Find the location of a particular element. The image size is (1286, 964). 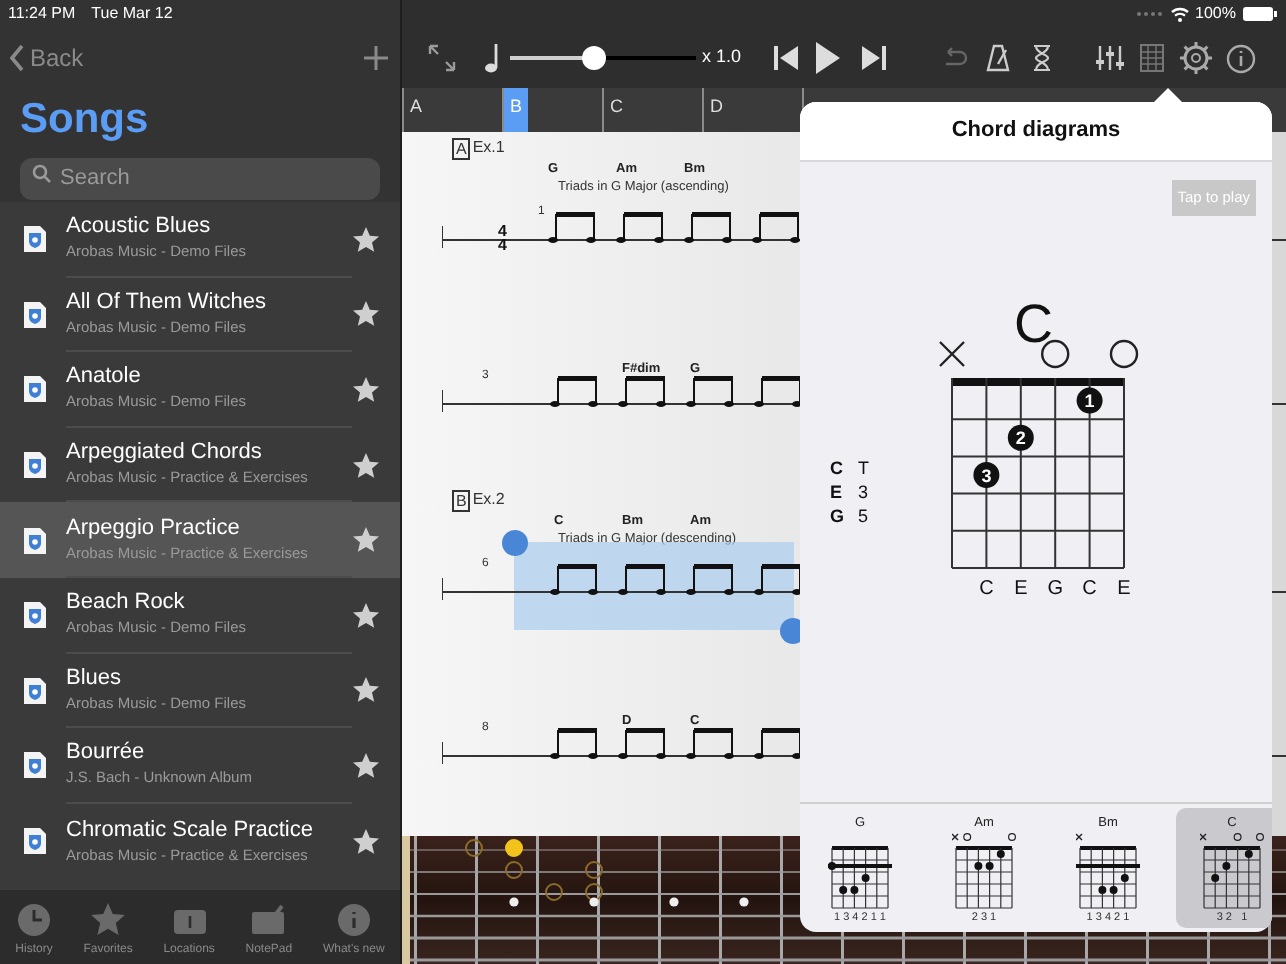

song-title: Beach Rock is located at coordinates (126, 603).